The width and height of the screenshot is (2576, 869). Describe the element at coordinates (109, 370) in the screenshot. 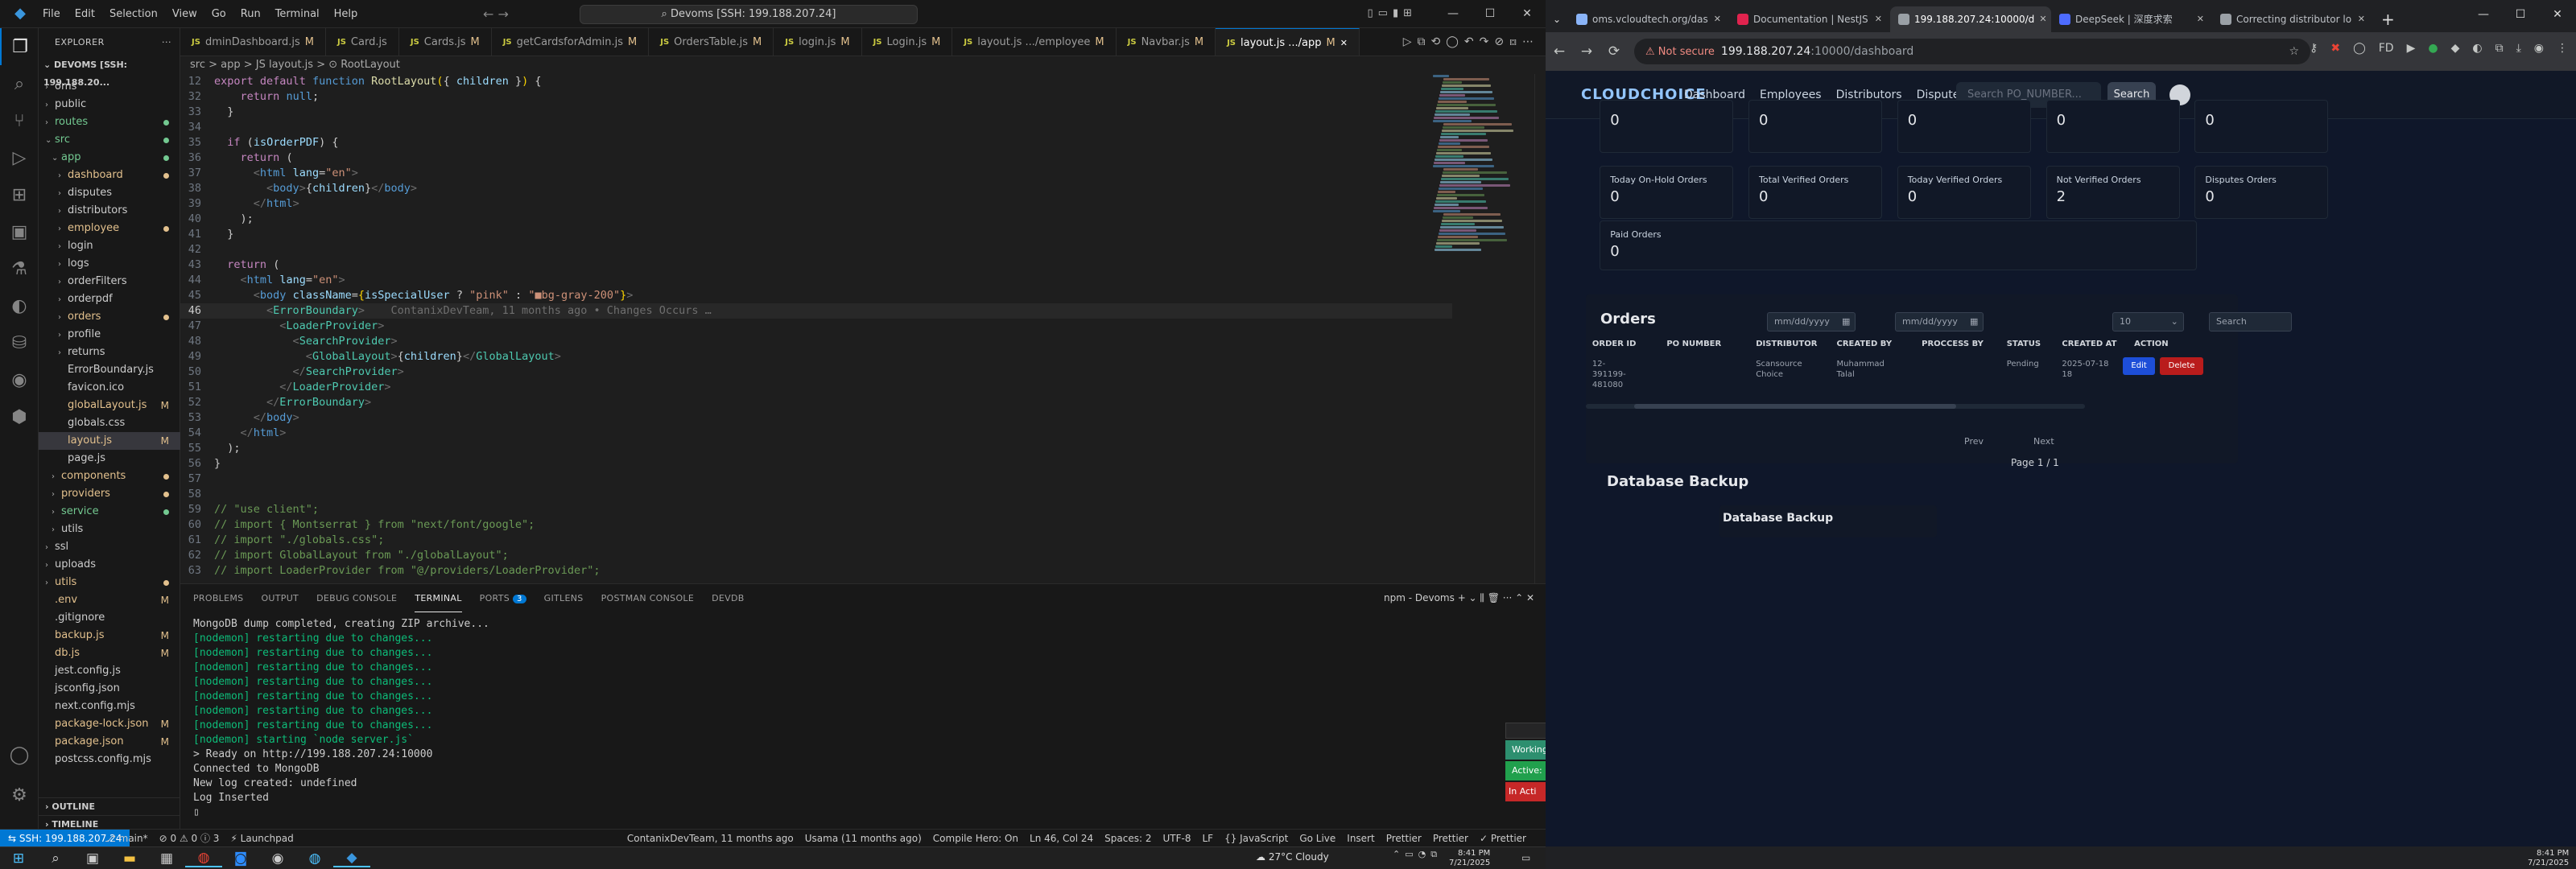

I see `file-item: ErrorBoundary.js` at that location.